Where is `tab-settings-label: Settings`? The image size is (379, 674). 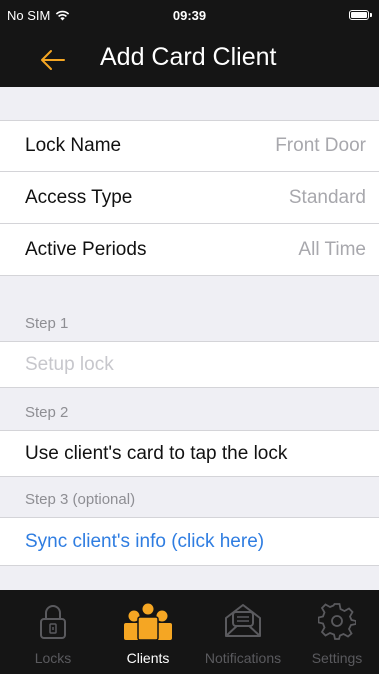
tab-settings-label: Settings is located at coordinates (337, 658).